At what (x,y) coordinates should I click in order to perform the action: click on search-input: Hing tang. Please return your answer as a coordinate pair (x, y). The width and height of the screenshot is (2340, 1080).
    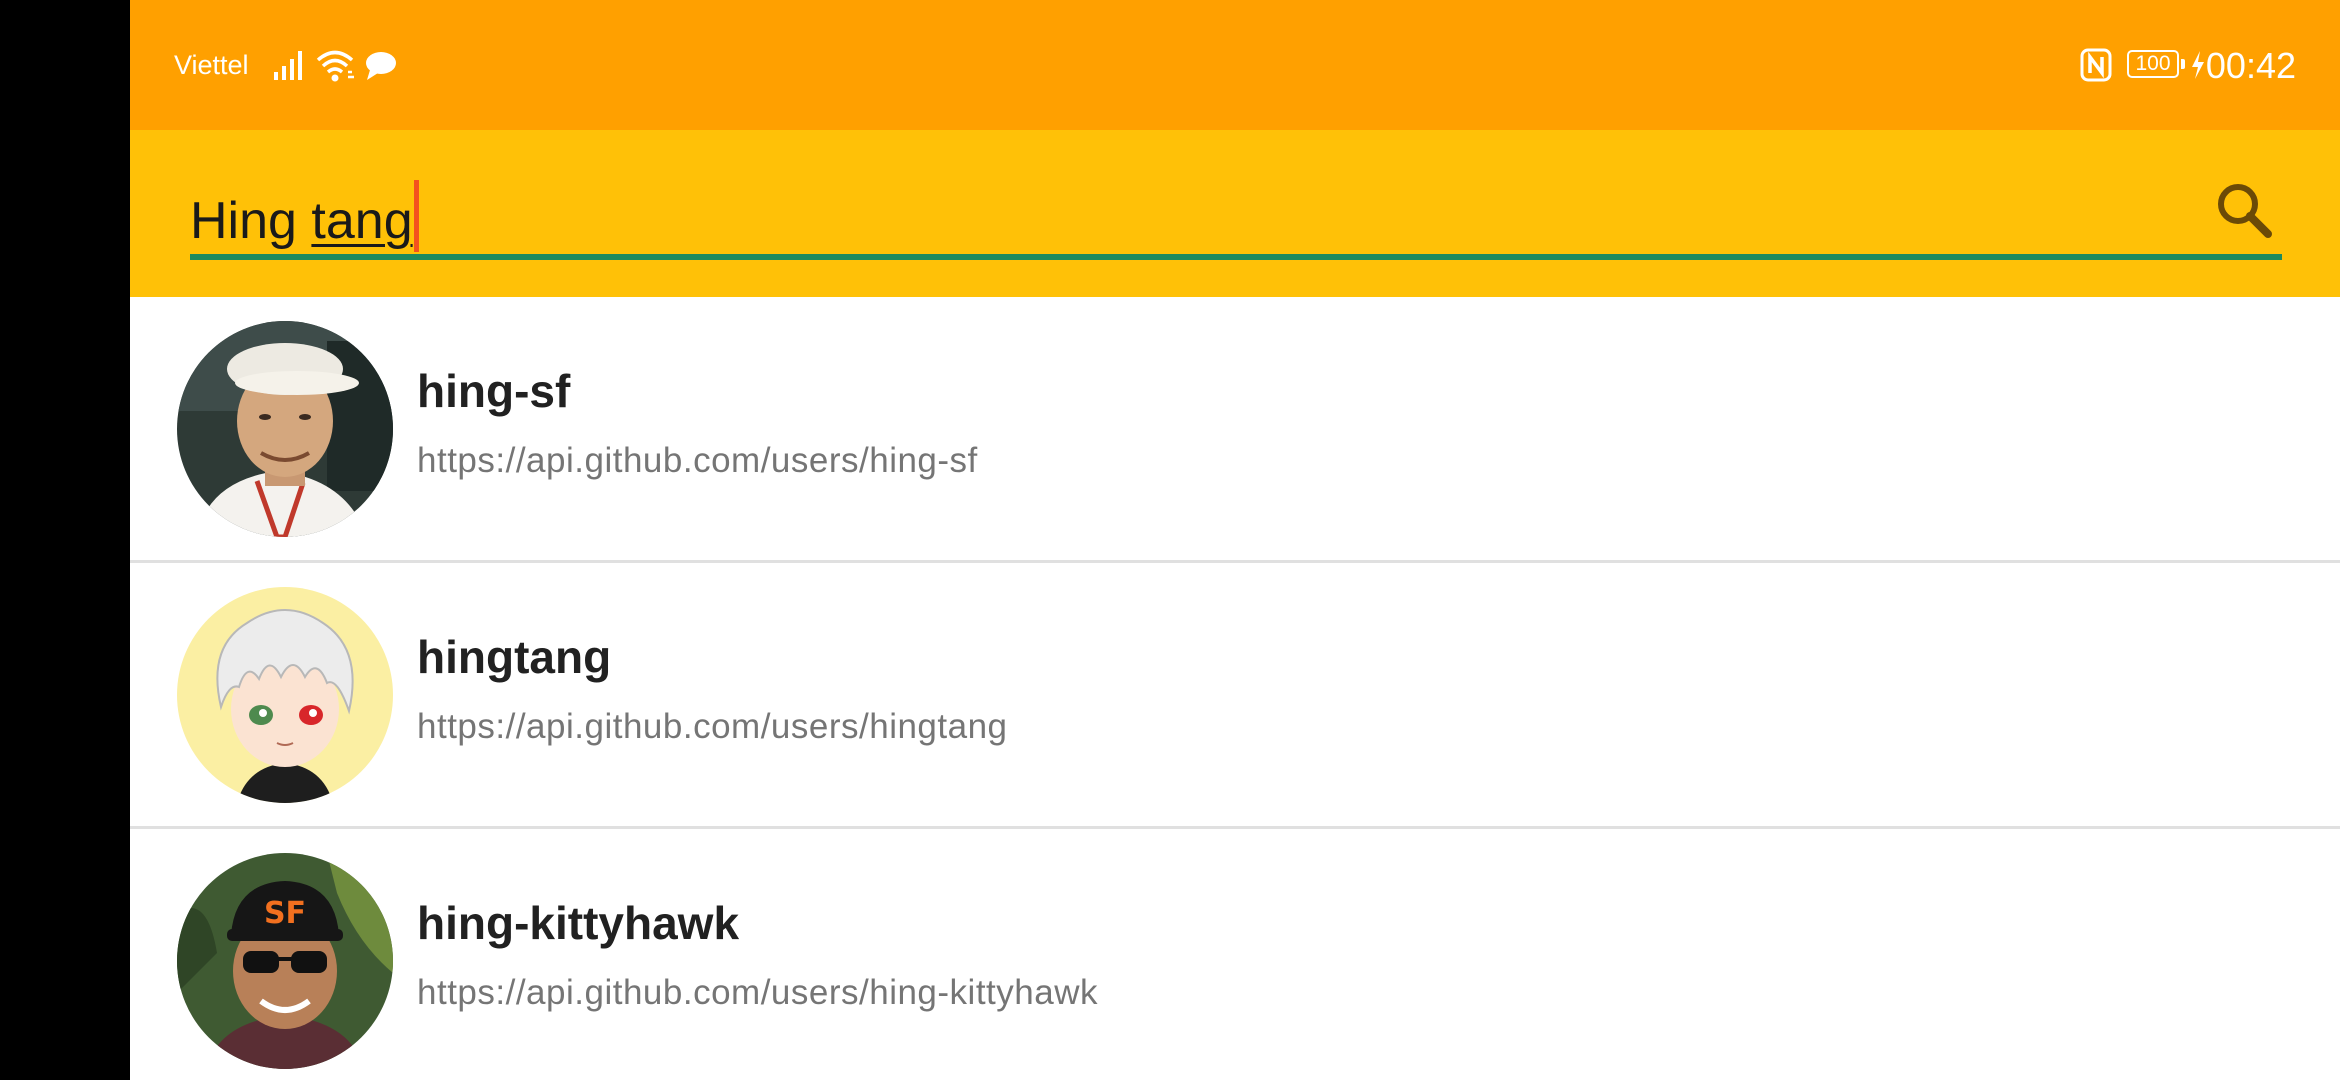
    Looking at the image, I should click on (1236, 216).